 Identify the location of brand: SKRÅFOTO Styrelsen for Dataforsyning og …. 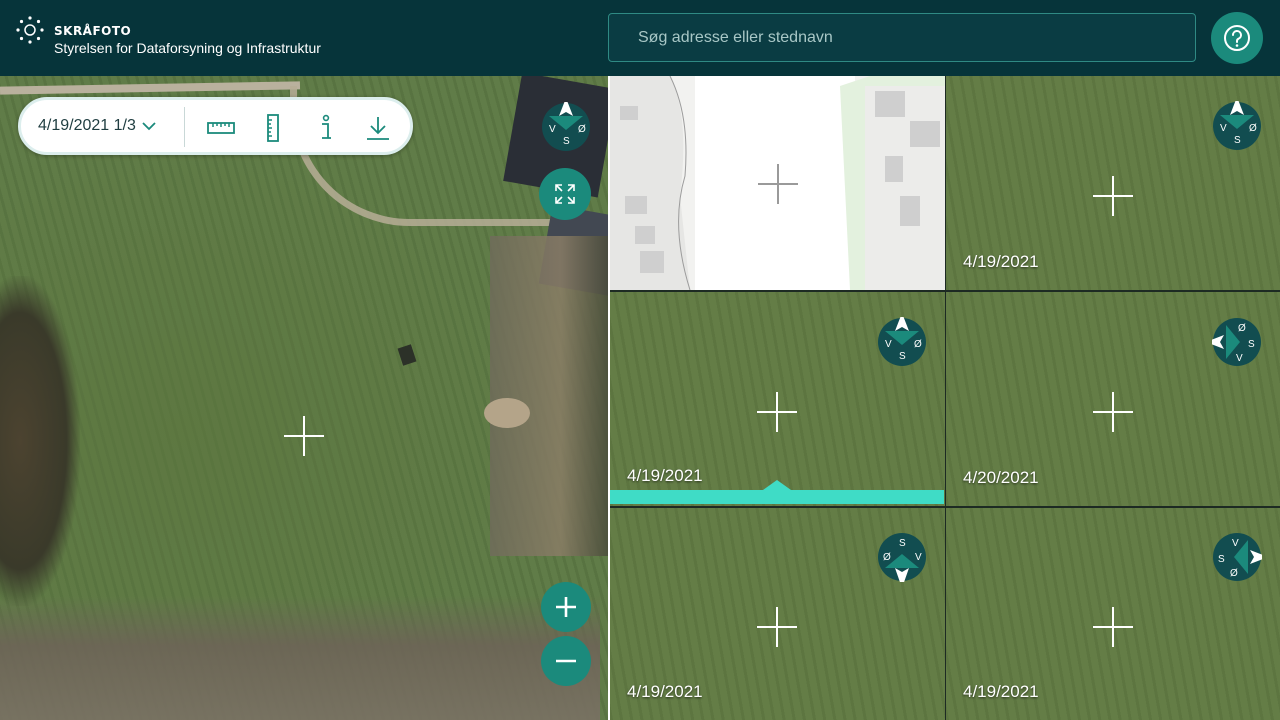
(187, 40).